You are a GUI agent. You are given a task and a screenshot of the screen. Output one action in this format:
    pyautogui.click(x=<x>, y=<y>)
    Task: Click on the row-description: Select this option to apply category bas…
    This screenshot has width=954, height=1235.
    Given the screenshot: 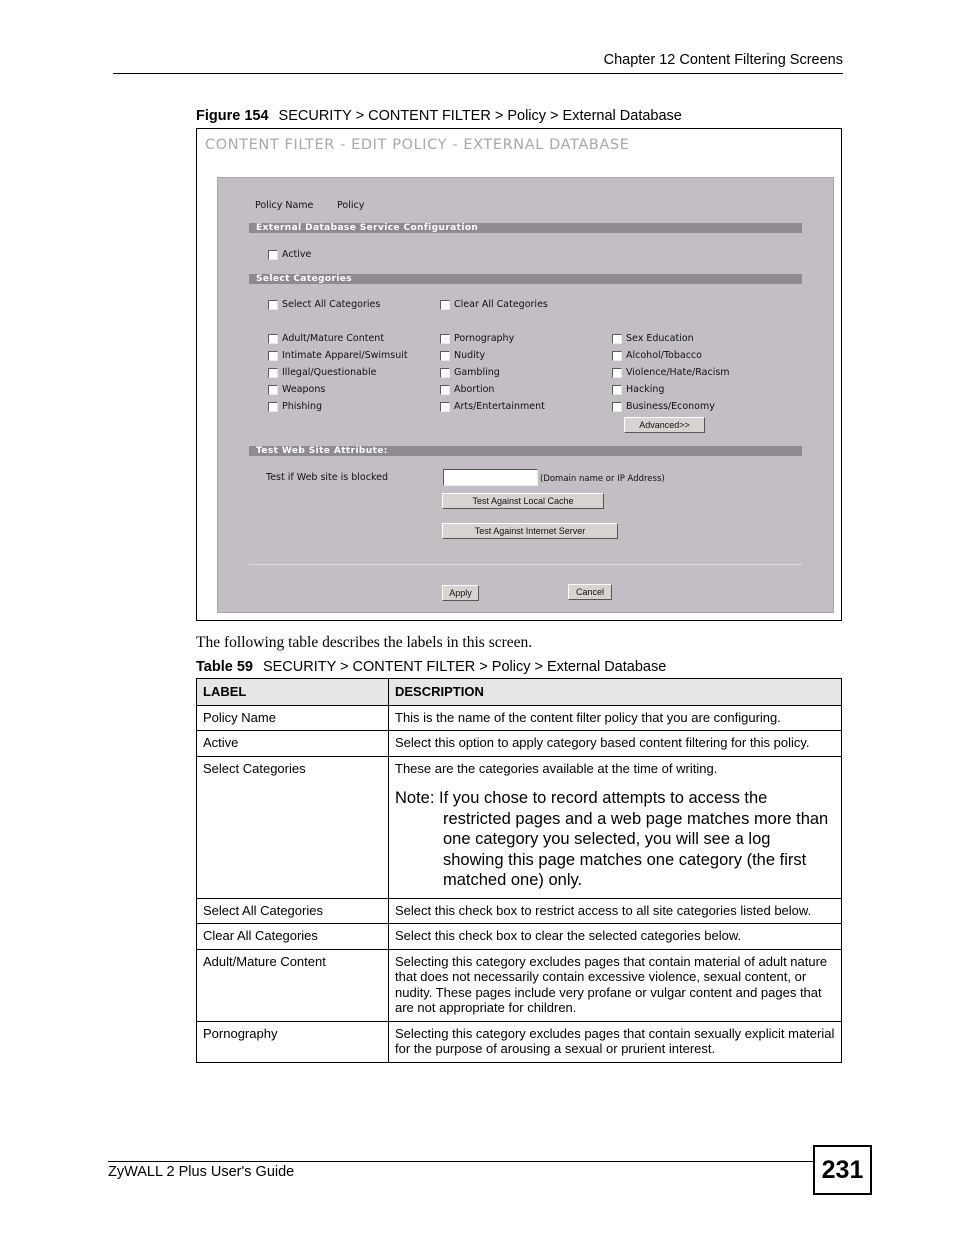 What is the action you would take?
    pyautogui.click(x=615, y=743)
    